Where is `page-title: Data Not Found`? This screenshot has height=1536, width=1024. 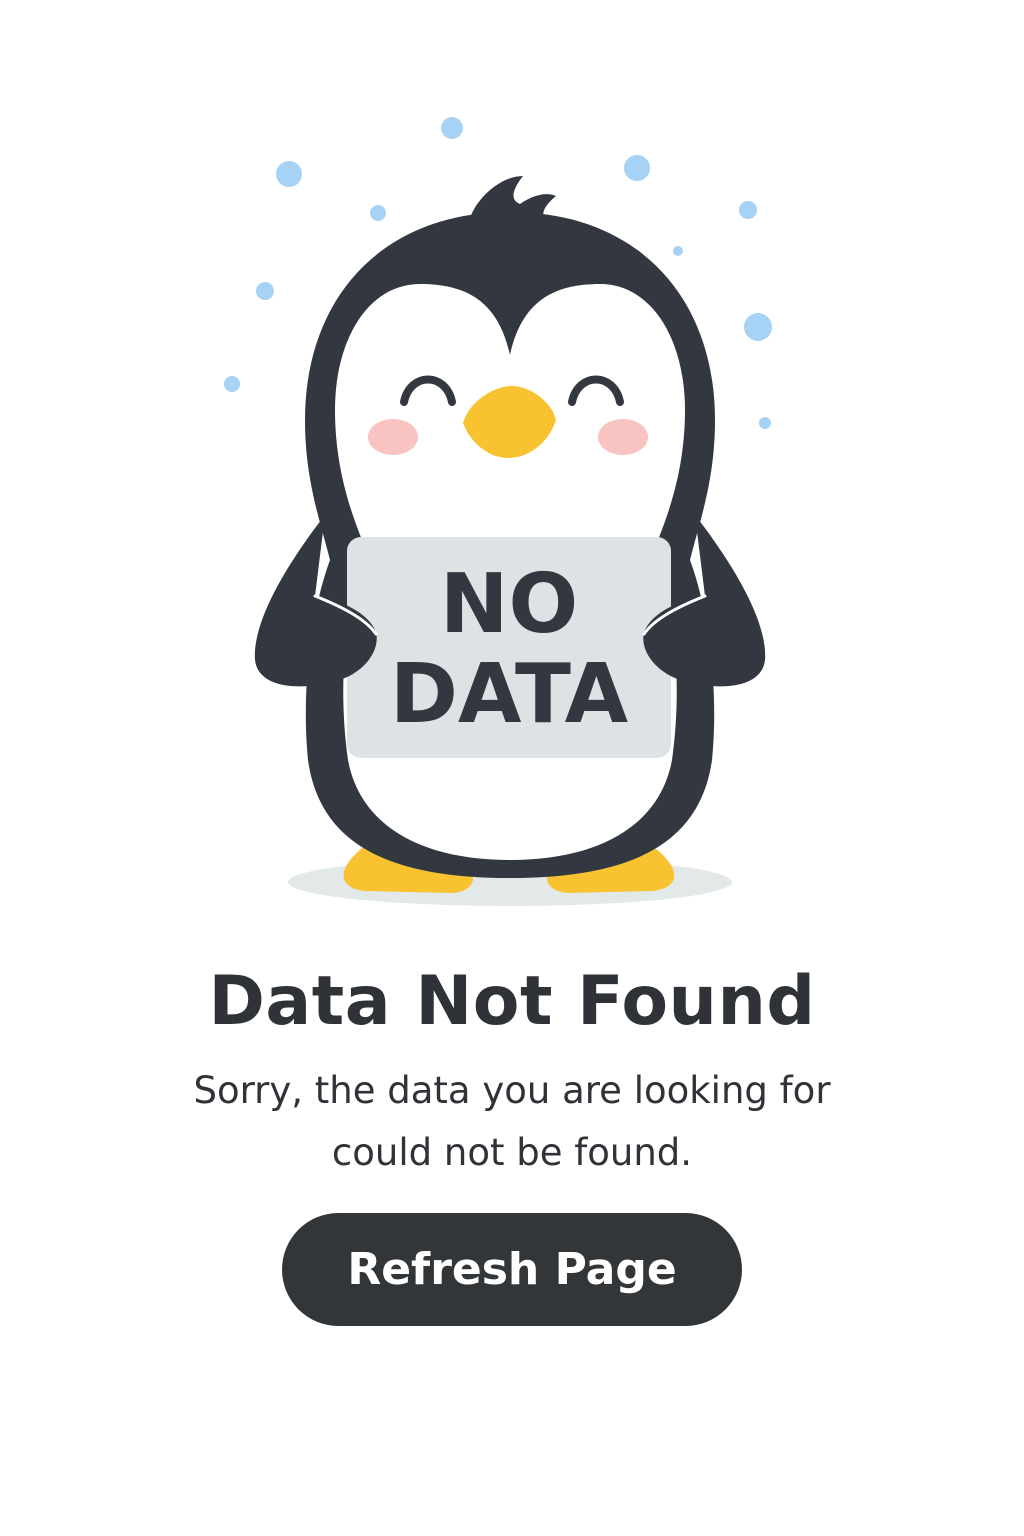 page-title: Data Not Found is located at coordinates (512, 1001).